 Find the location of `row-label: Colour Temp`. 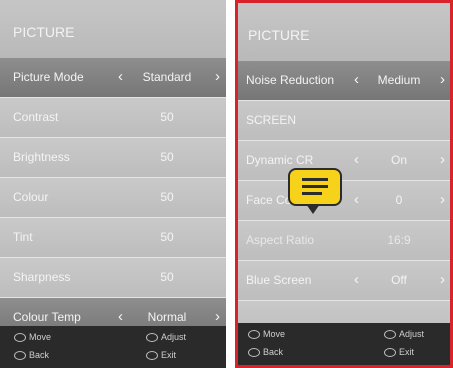

row-label: Colour Temp is located at coordinates (47, 317).